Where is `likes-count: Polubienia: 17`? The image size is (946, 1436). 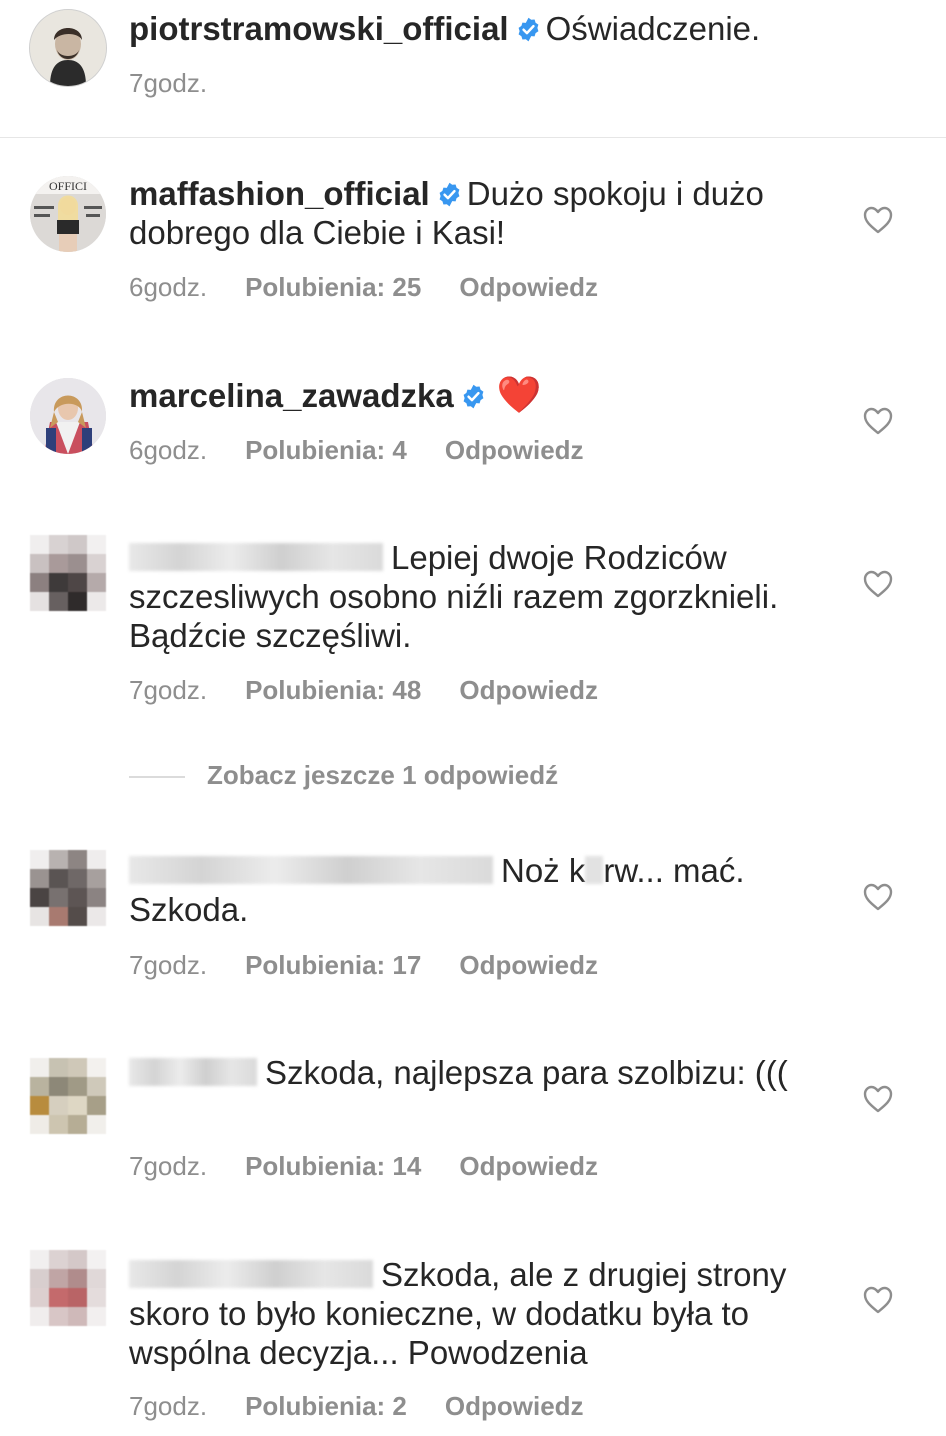
likes-count: Polubienia: 17 is located at coordinates (333, 965).